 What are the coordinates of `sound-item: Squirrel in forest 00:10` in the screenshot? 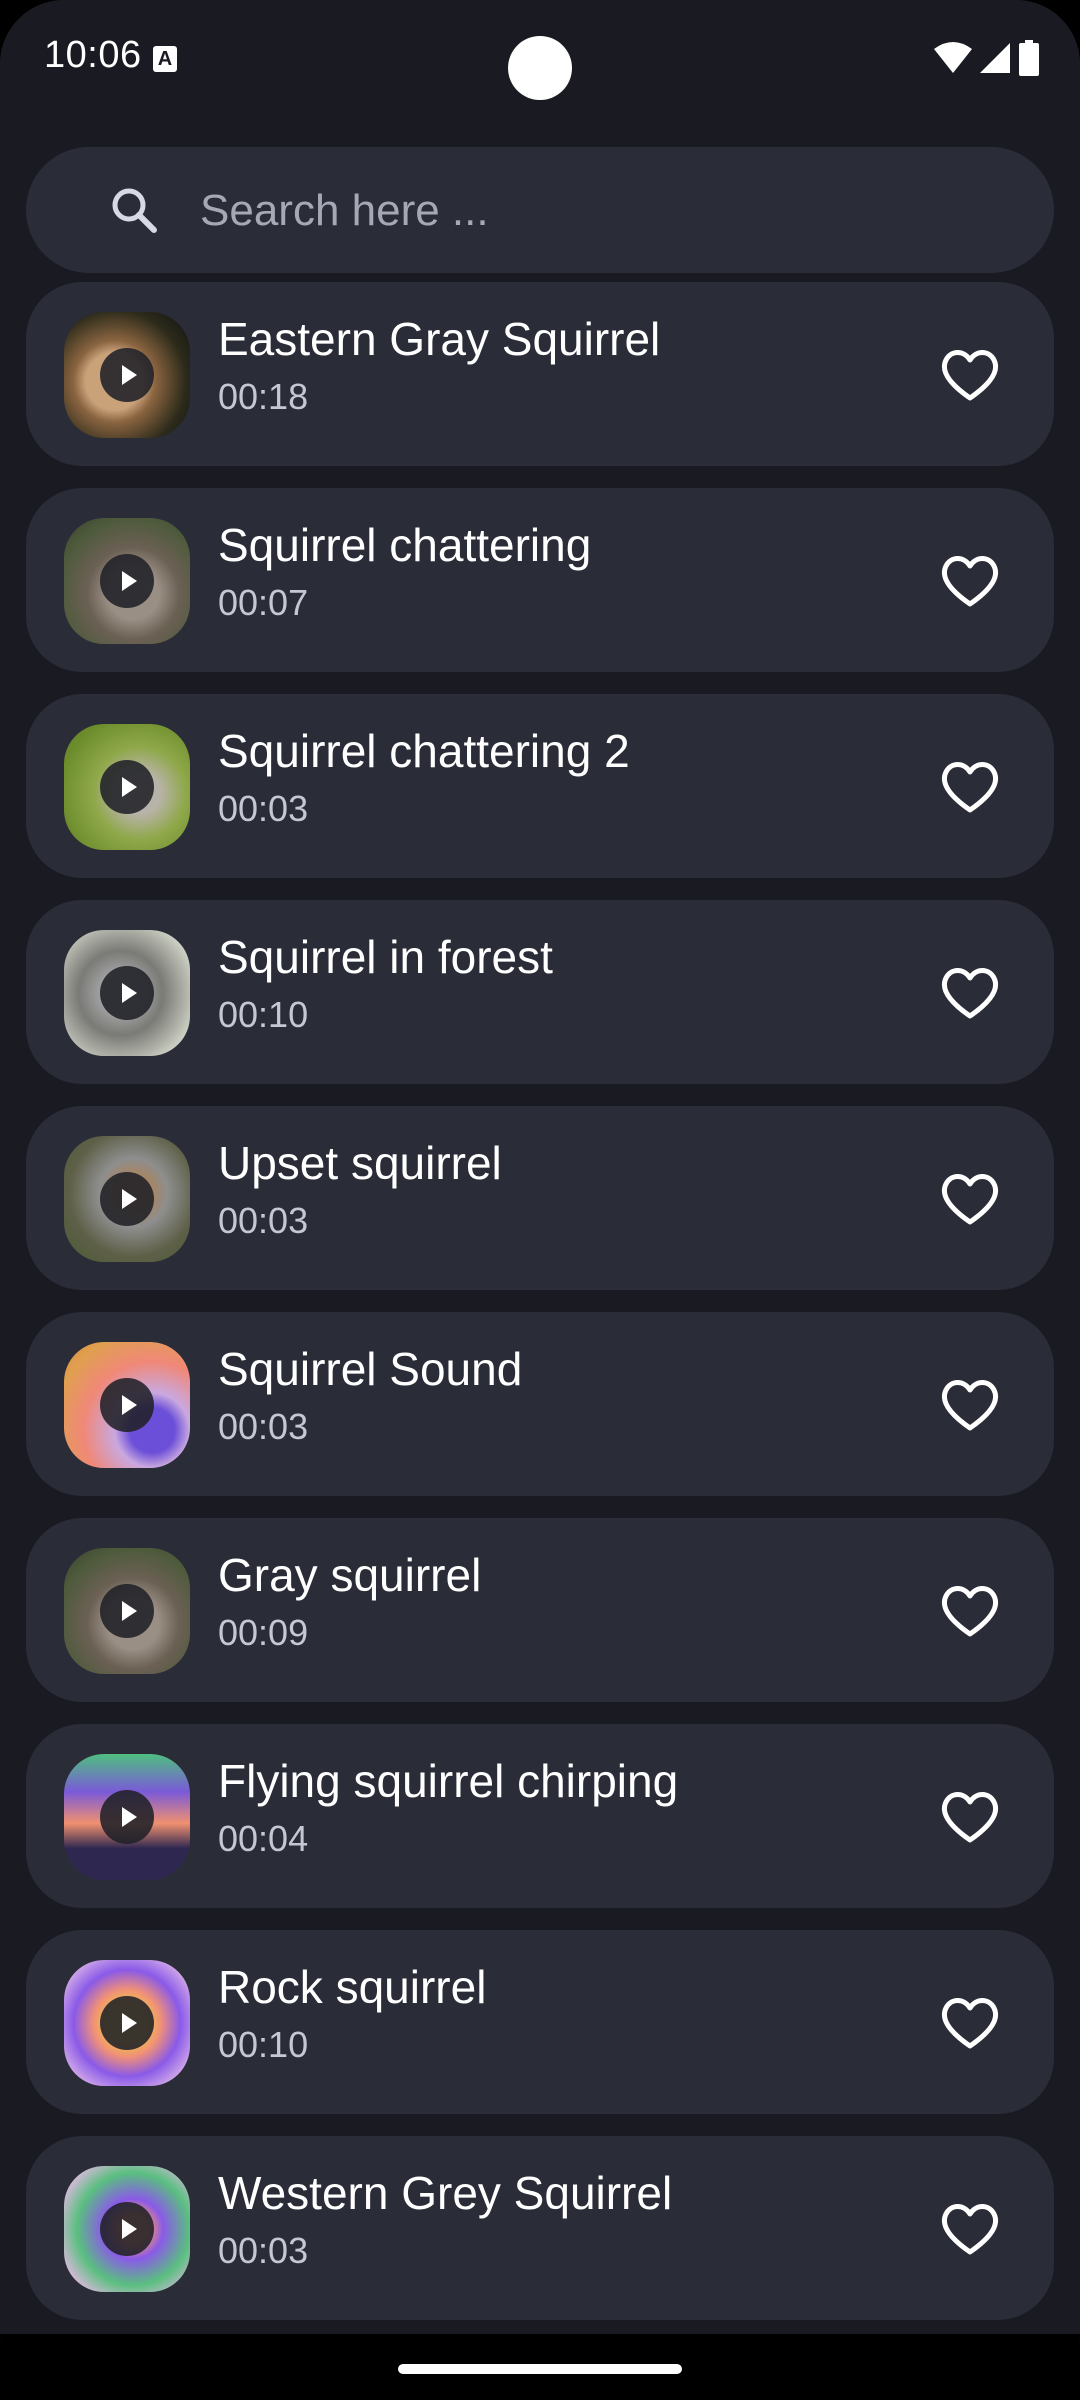 It's located at (540, 992).